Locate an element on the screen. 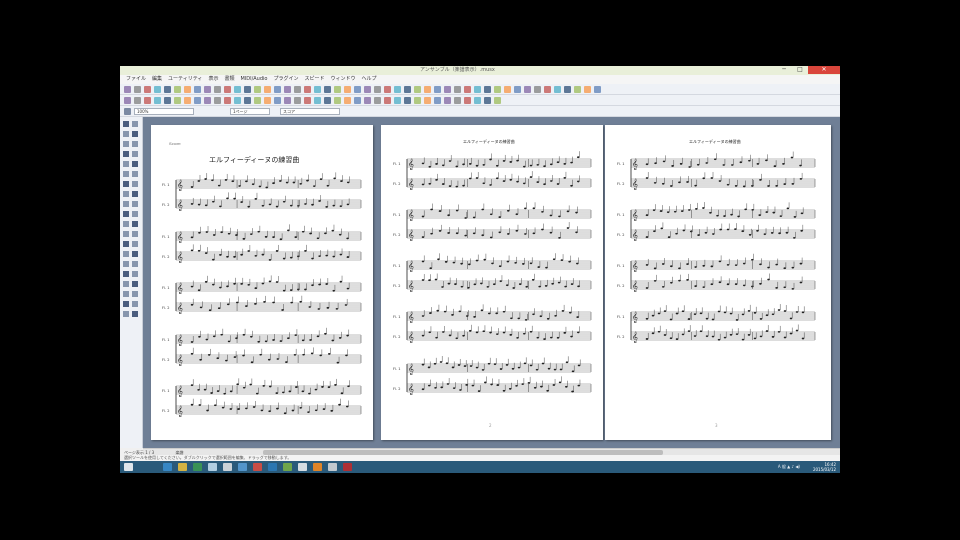  expression-tool-icon is located at coordinates (437, 100).